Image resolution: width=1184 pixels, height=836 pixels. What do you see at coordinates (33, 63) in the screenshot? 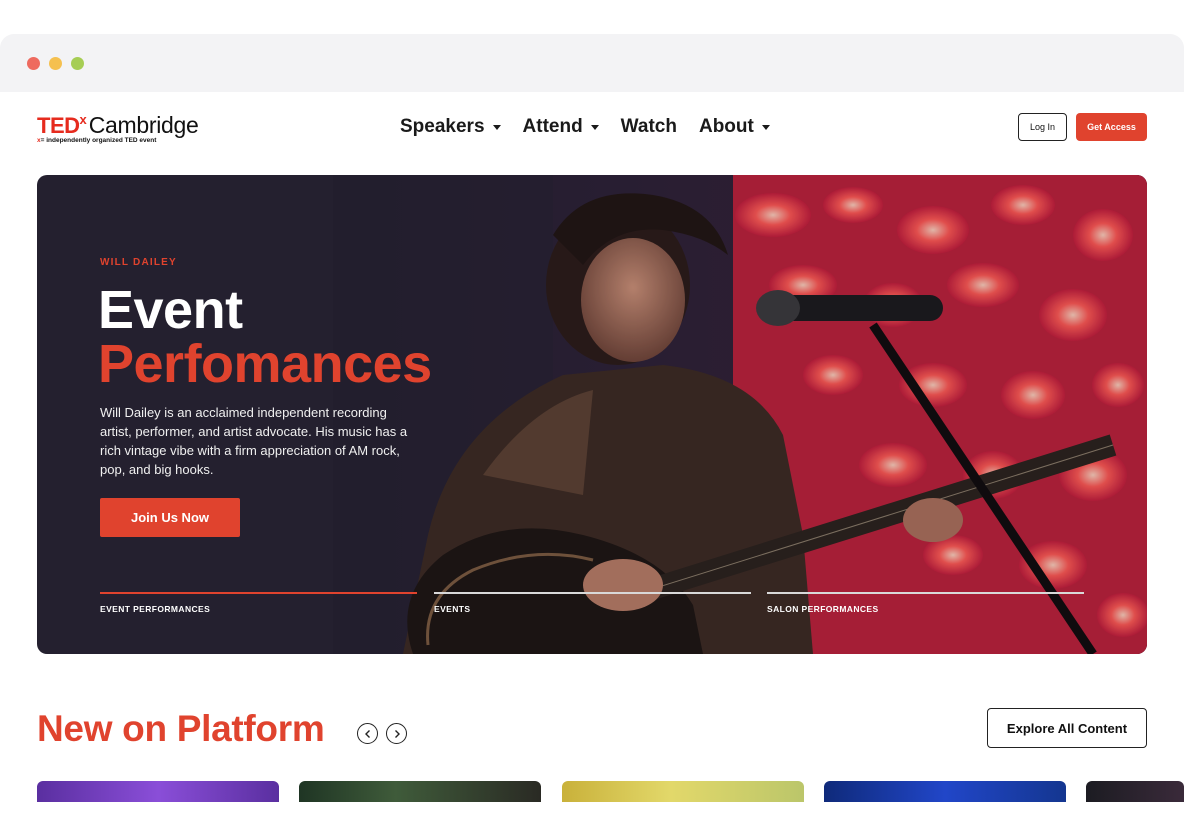
I see `close-window-icon` at bounding box center [33, 63].